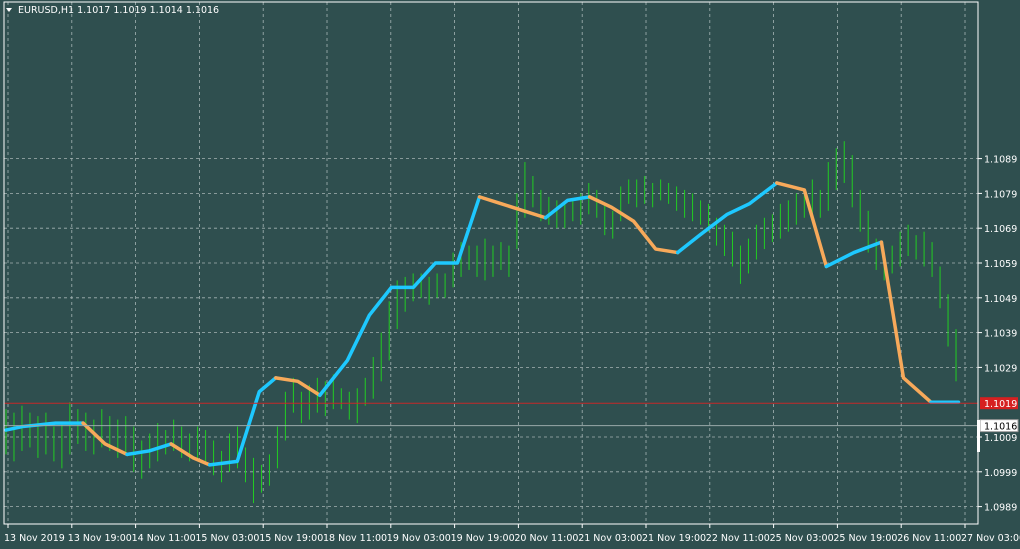 The width and height of the screenshot is (1020, 549). Describe the element at coordinates (990, 538) in the screenshot. I see `x-tick-label: 27 Nov 03:00` at that location.